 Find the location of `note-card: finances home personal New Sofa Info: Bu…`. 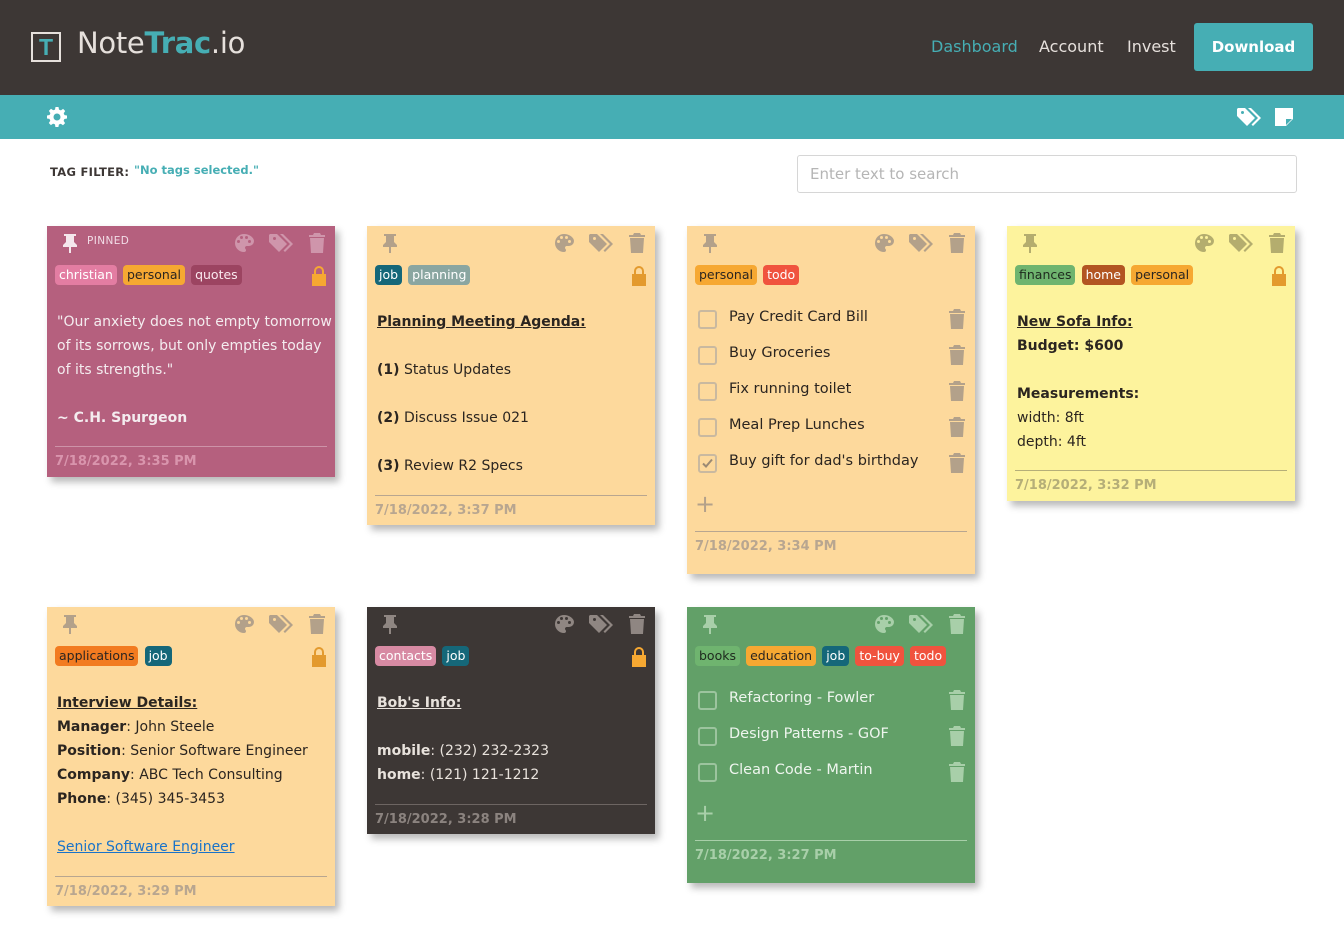

note-card: finances home personal New Sofa Info: Bu… is located at coordinates (1151, 363).